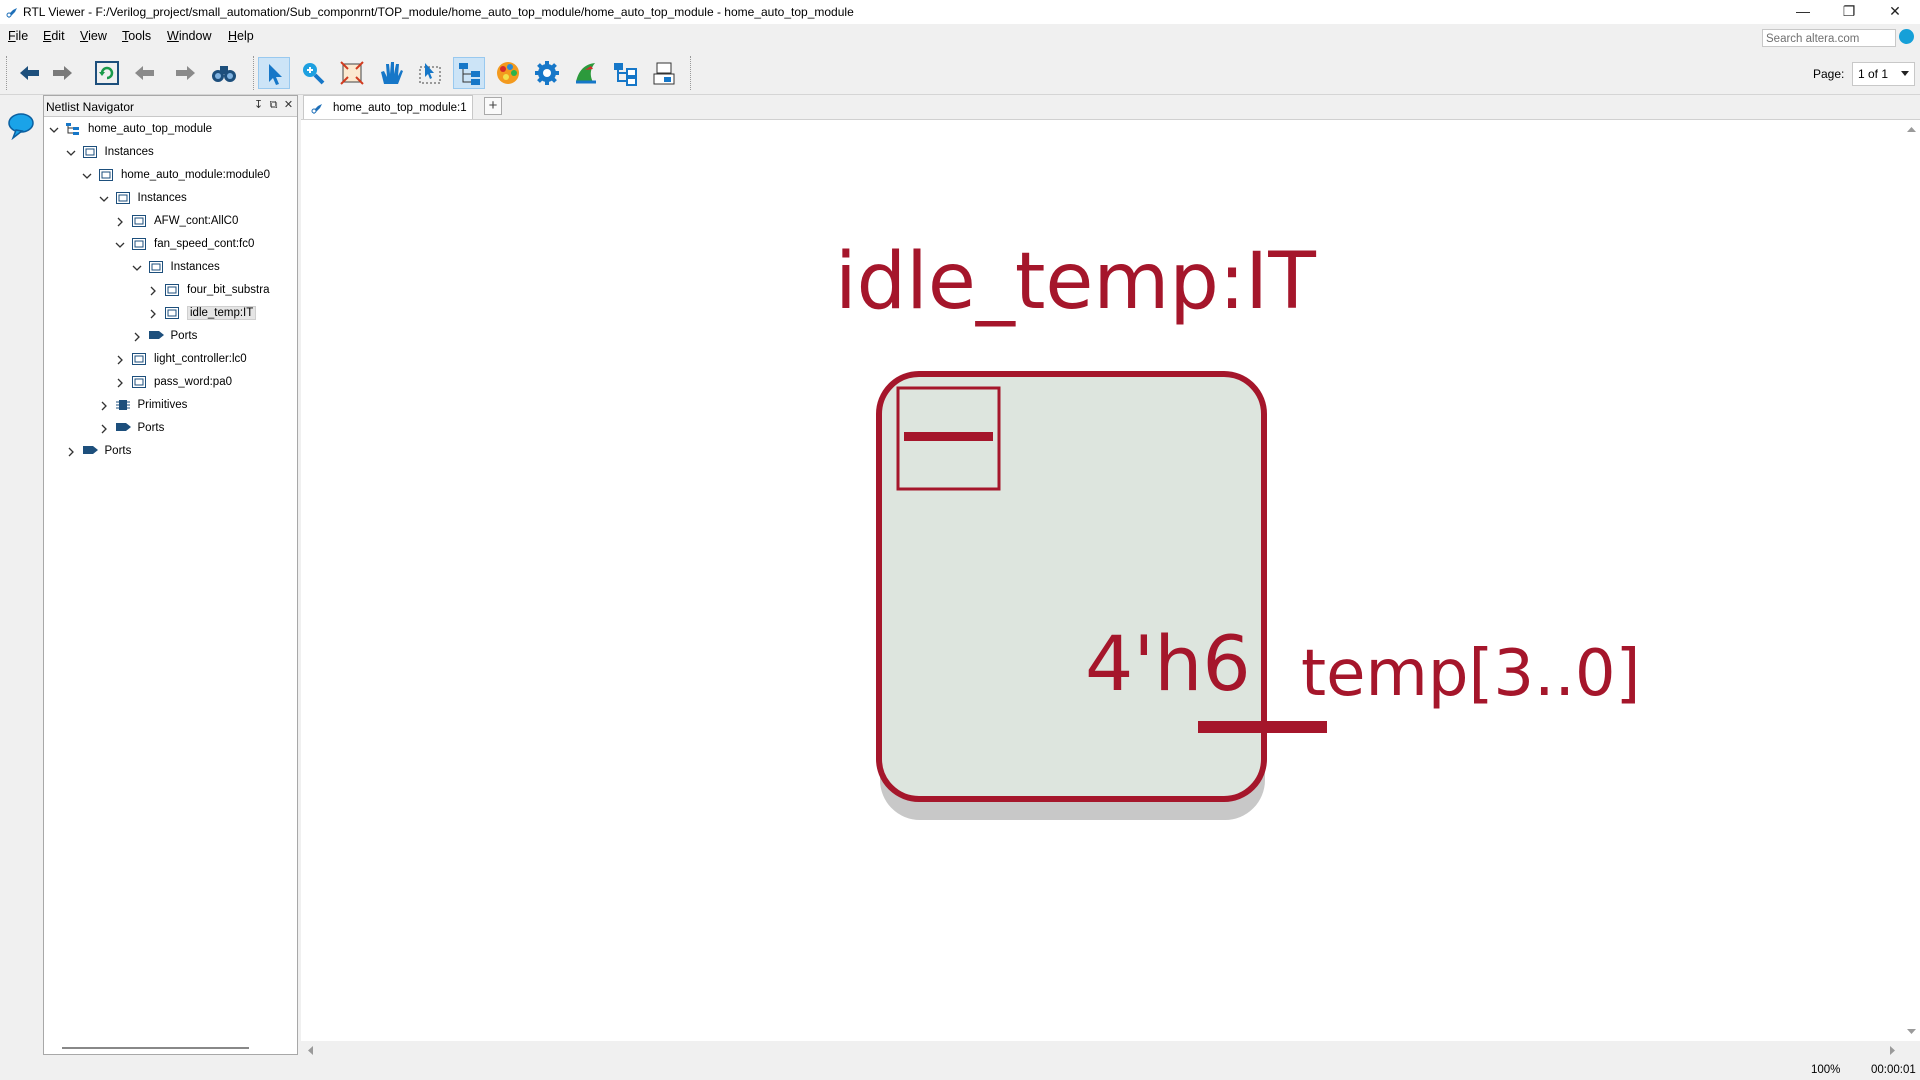 The width and height of the screenshot is (1920, 1080). What do you see at coordinates (241, 36) in the screenshot?
I see `menu-help: Help` at bounding box center [241, 36].